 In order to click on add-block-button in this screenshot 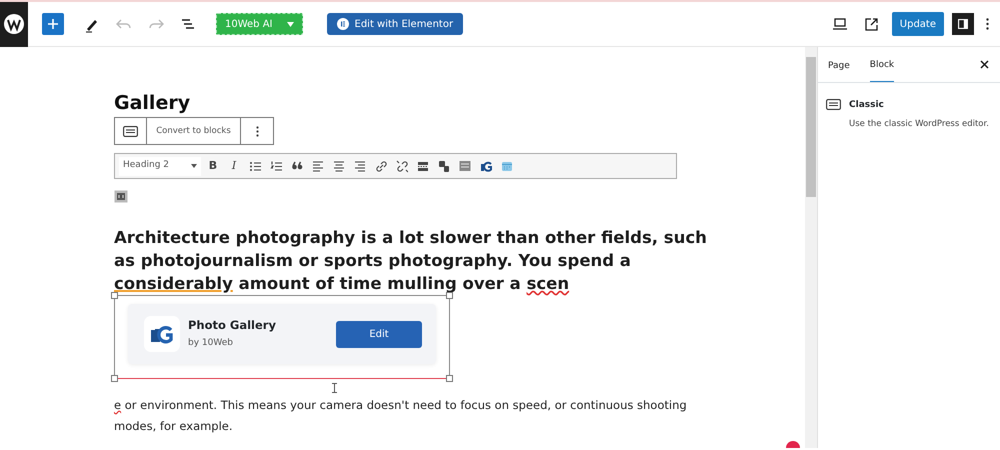, I will do `click(53, 24)`.